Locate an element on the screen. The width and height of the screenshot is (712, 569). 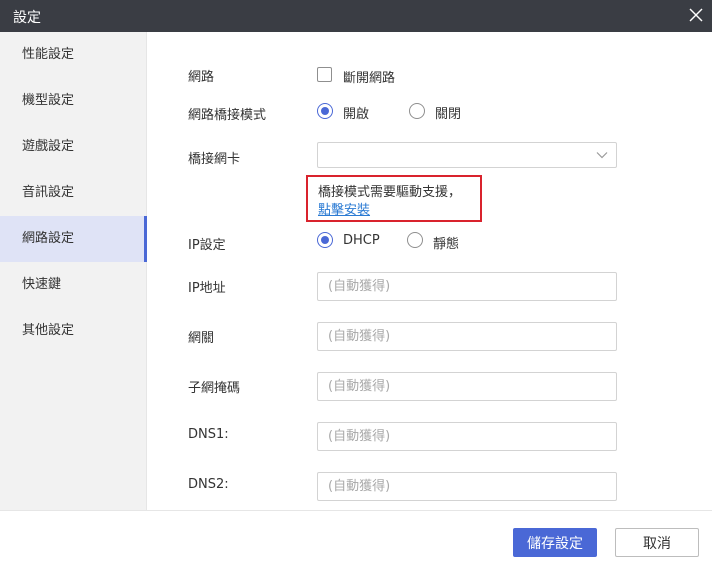
sidebar-item-label: 遊戲設定 is located at coordinates (48, 146).